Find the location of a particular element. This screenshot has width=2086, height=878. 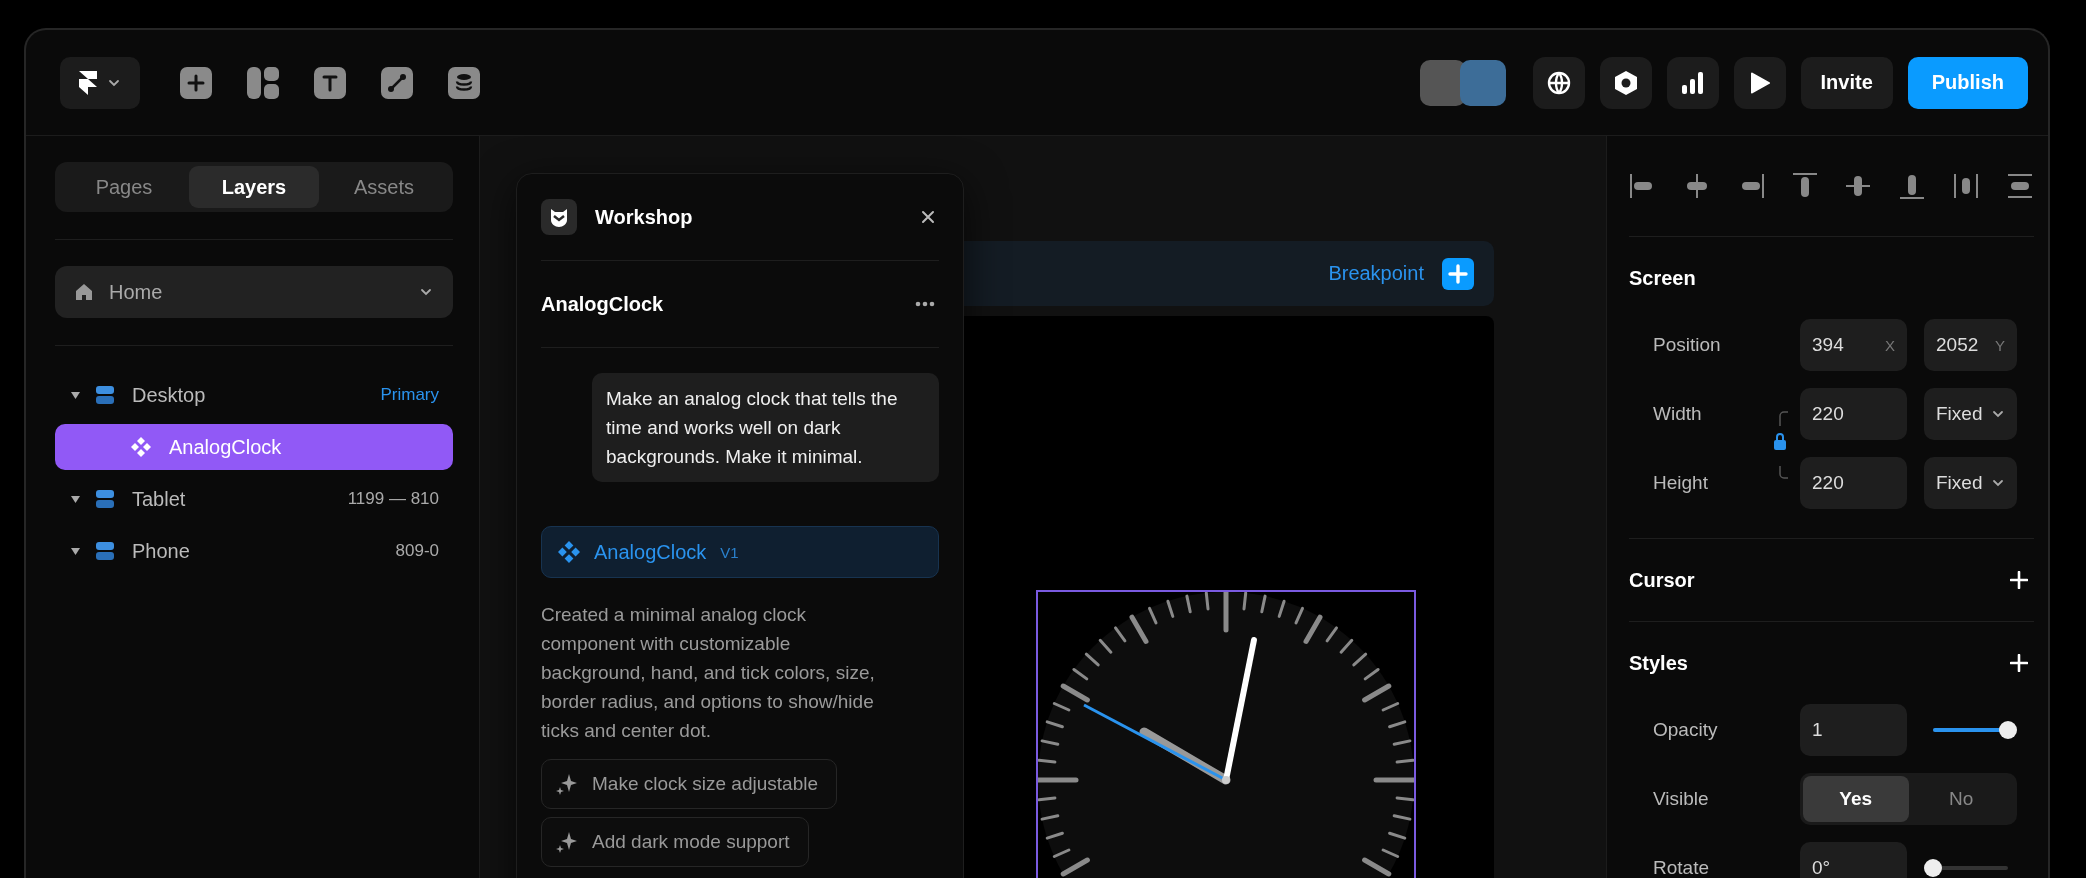

section-title: Screen is located at coordinates (1662, 278).